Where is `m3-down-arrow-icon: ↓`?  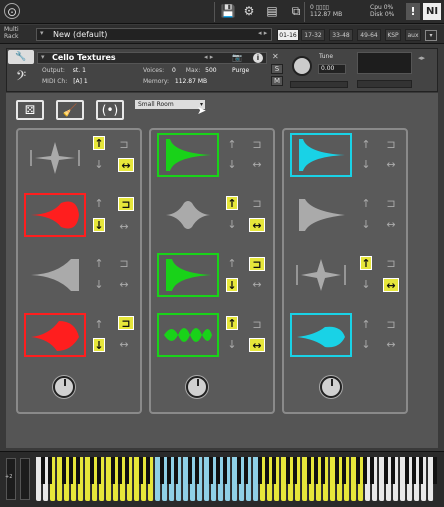 m3-down-arrow-icon: ↓ is located at coordinates (232, 285).